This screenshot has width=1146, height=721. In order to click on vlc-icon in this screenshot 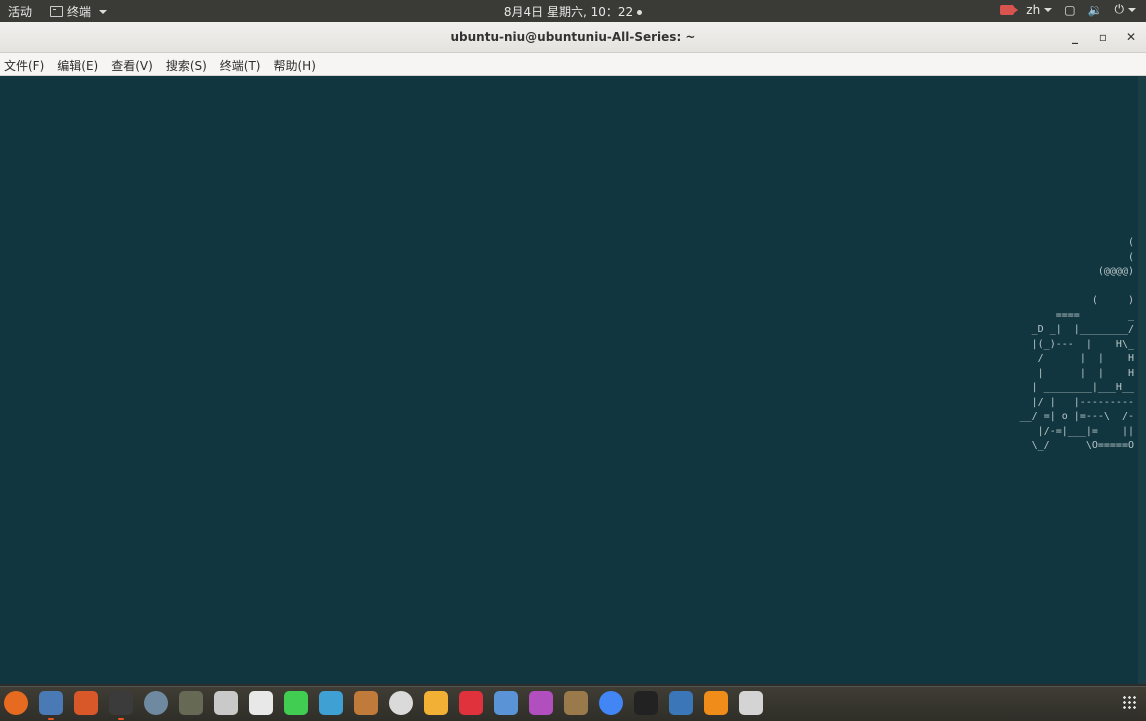, I will do `click(716, 703)`.